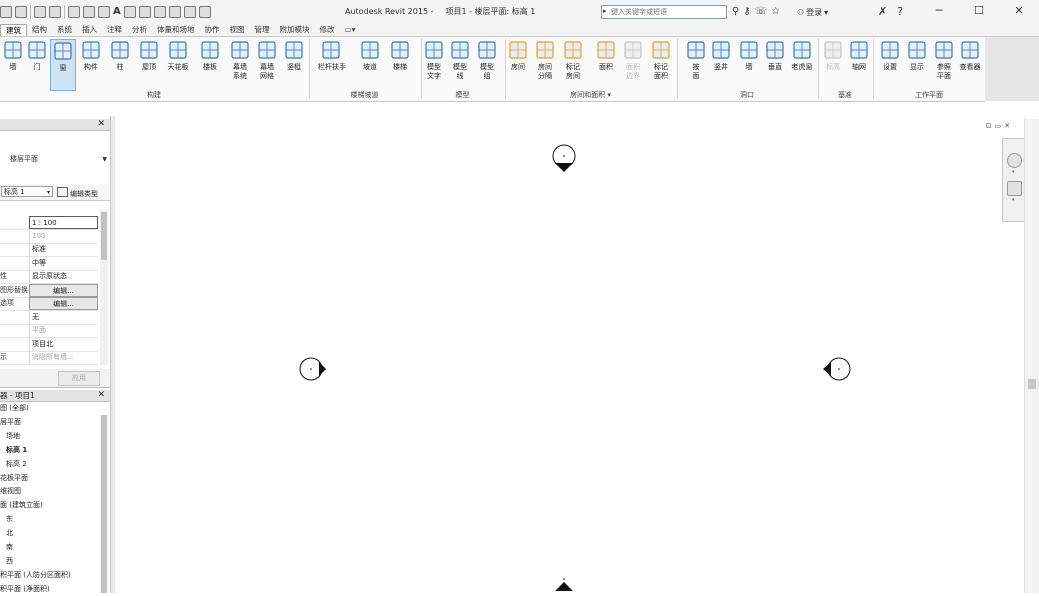  What do you see at coordinates (573, 65) in the screenshot?
I see `tag-room-button: 标记 房间` at bounding box center [573, 65].